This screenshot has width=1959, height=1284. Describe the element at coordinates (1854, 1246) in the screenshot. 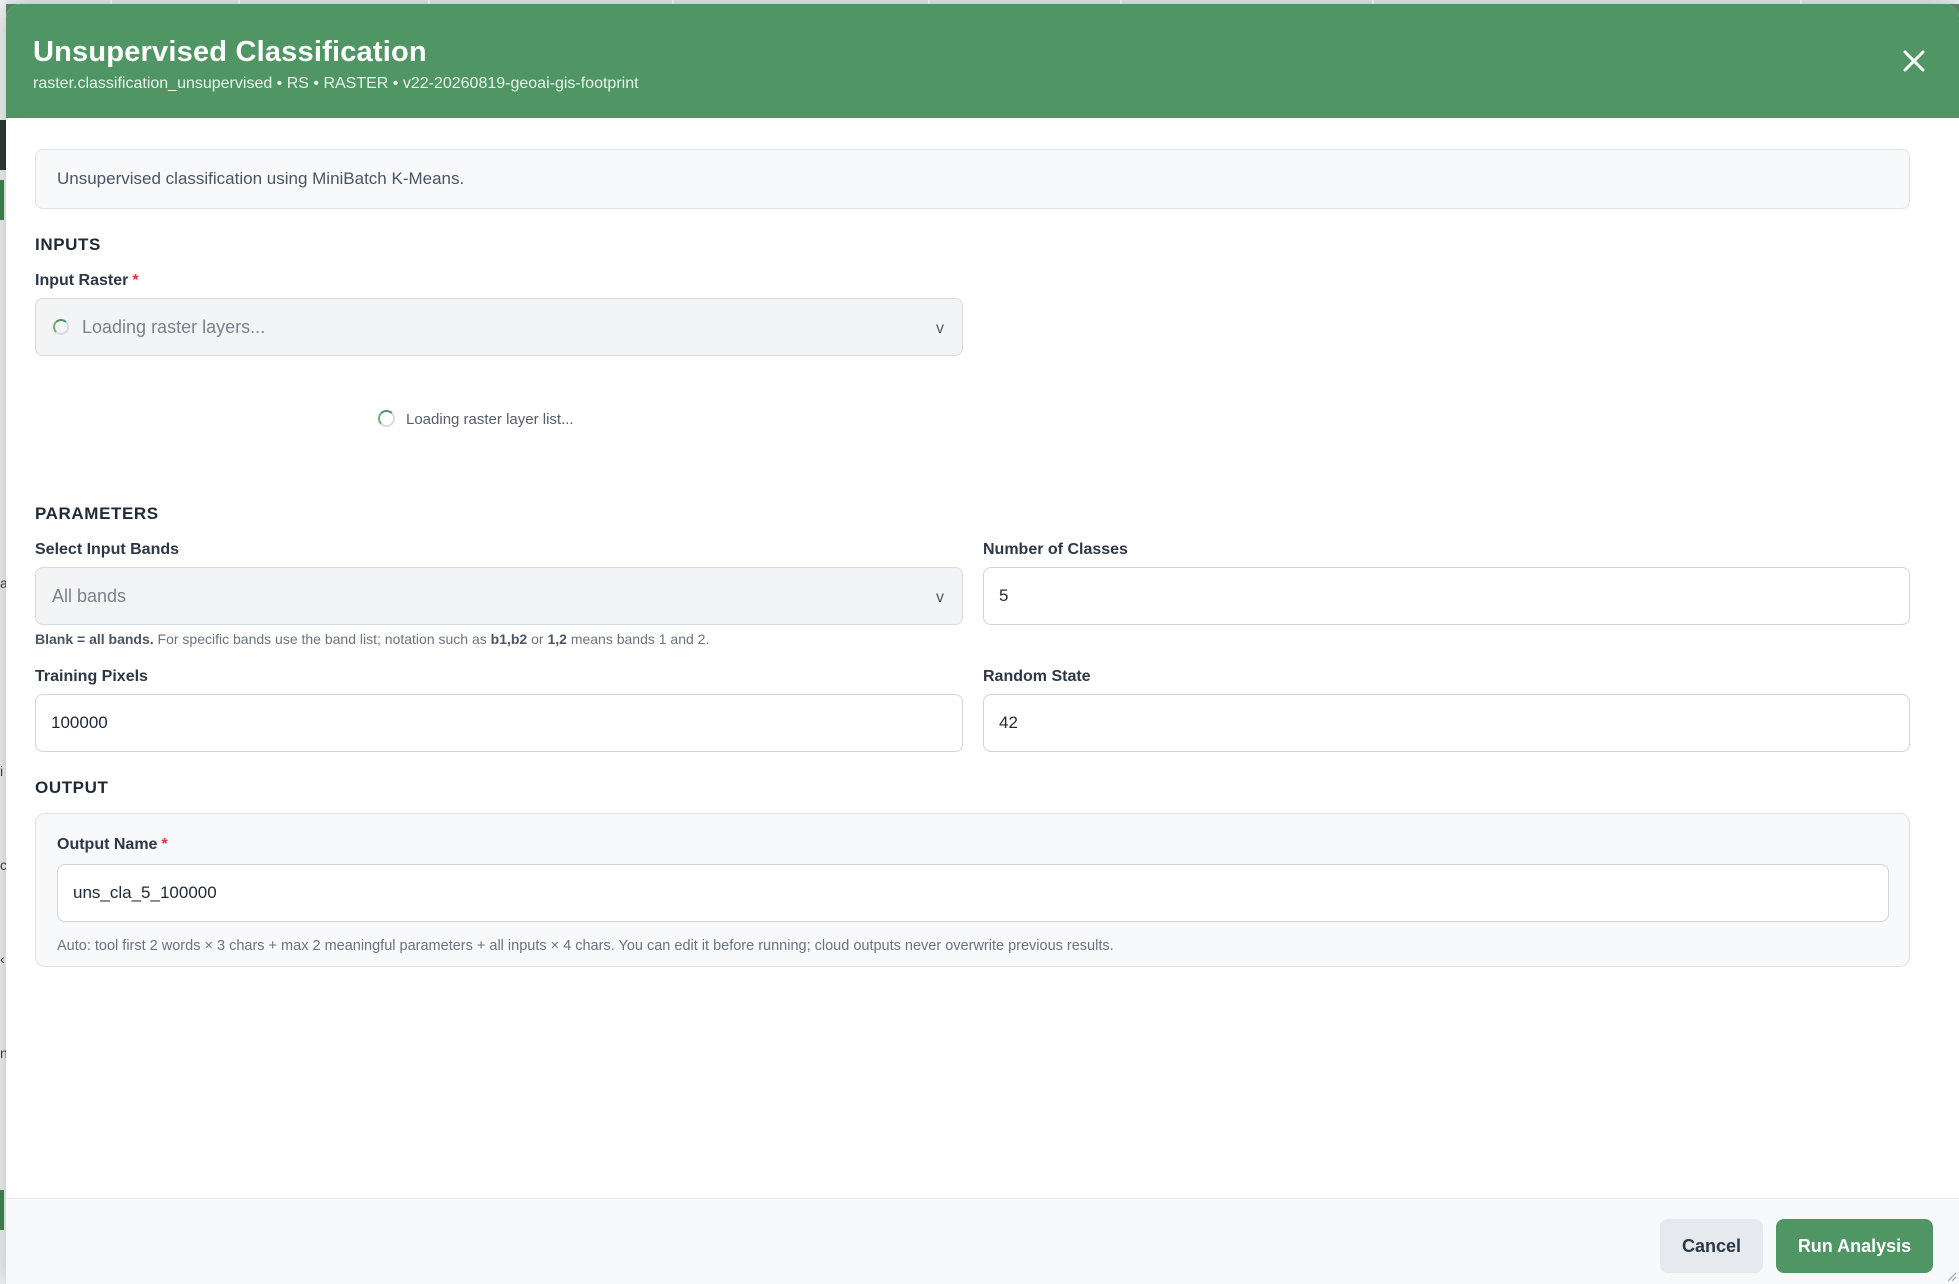

I see `run-analysis-button: Run Analysis` at that location.